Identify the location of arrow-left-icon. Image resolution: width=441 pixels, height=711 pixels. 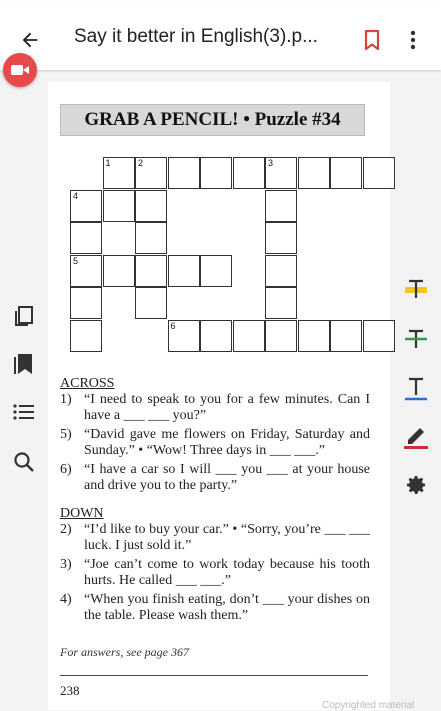
(30, 40).